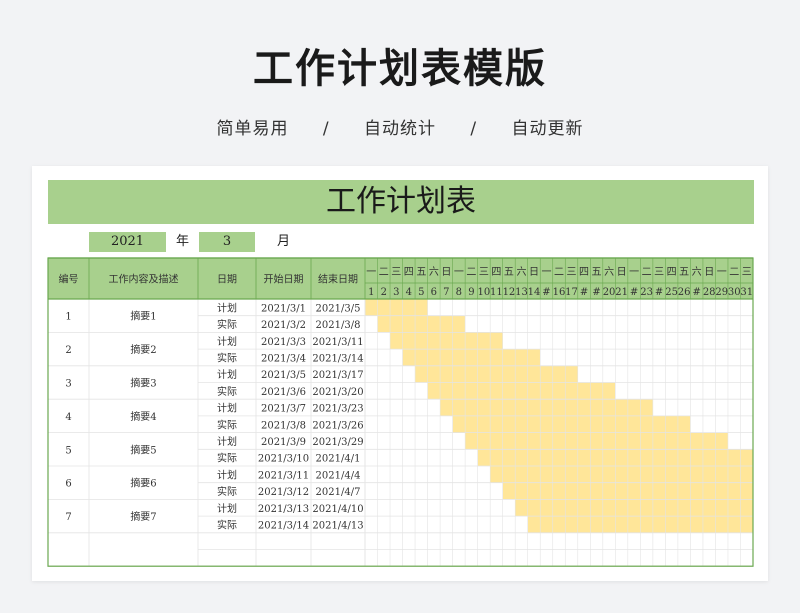  What do you see at coordinates (471, 292) in the screenshot?
I see `day-label: 9` at bounding box center [471, 292].